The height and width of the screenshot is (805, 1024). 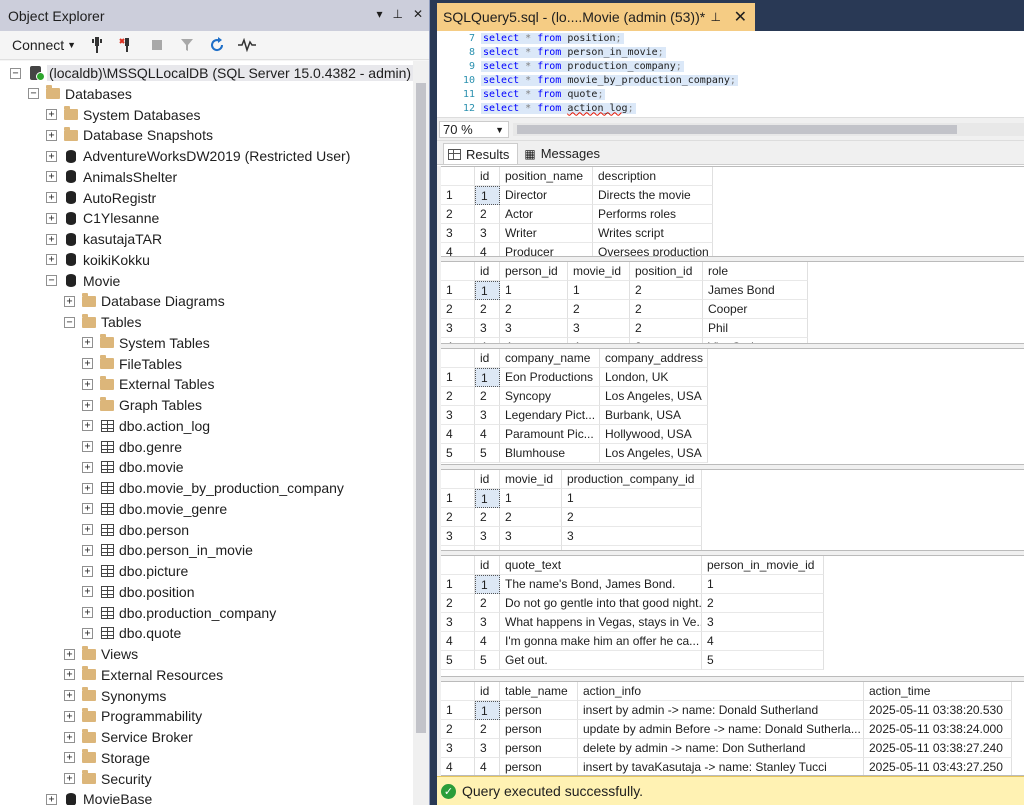 What do you see at coordinates (107, 758) in the screenshot?
I see `tree-node: + Storage` at bounding box center [107, 758].